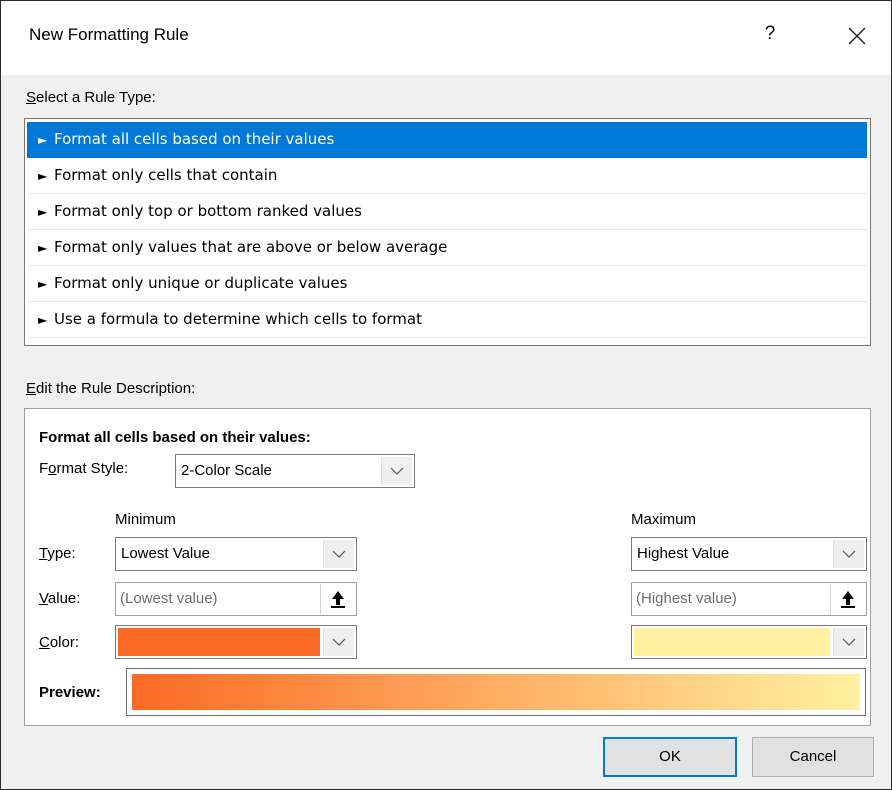 The image size is (892, 790). I want to click on minimum-color-dropdown-button, so click(338, 642).